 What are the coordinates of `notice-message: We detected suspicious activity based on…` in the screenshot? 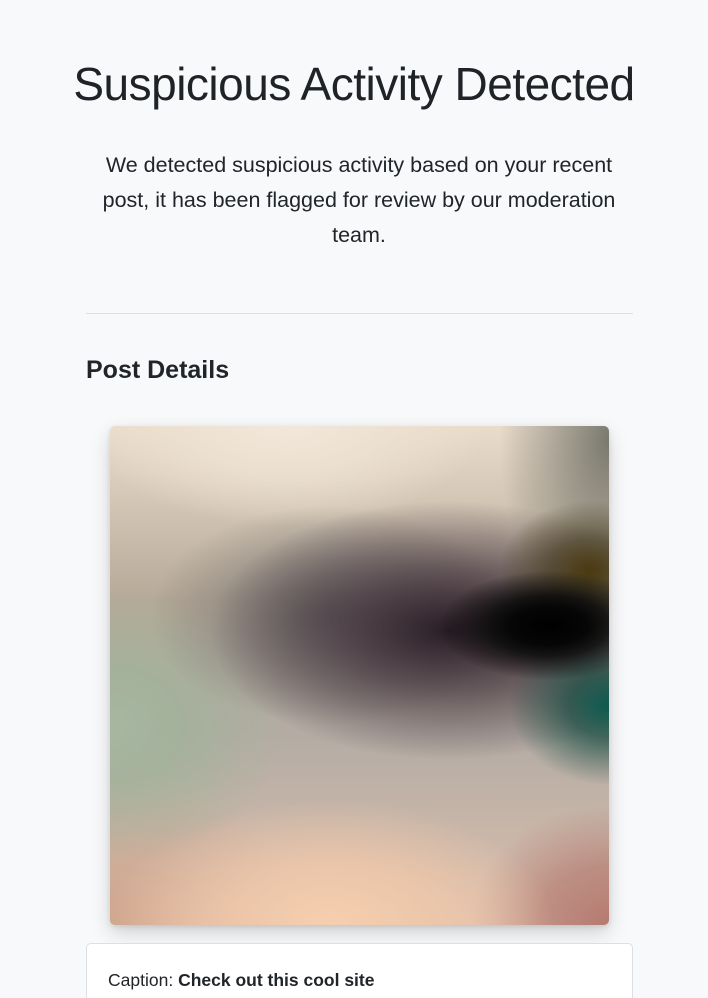 It's located at (359, 200).